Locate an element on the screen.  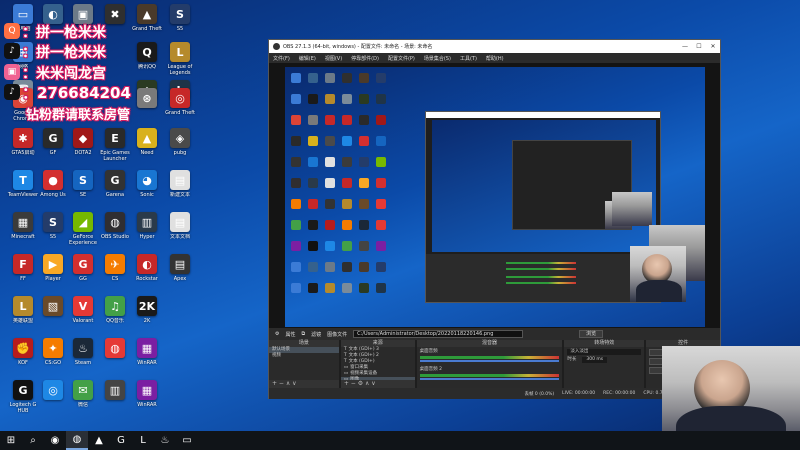
app-icon: L is located at coordinates (23, 306).